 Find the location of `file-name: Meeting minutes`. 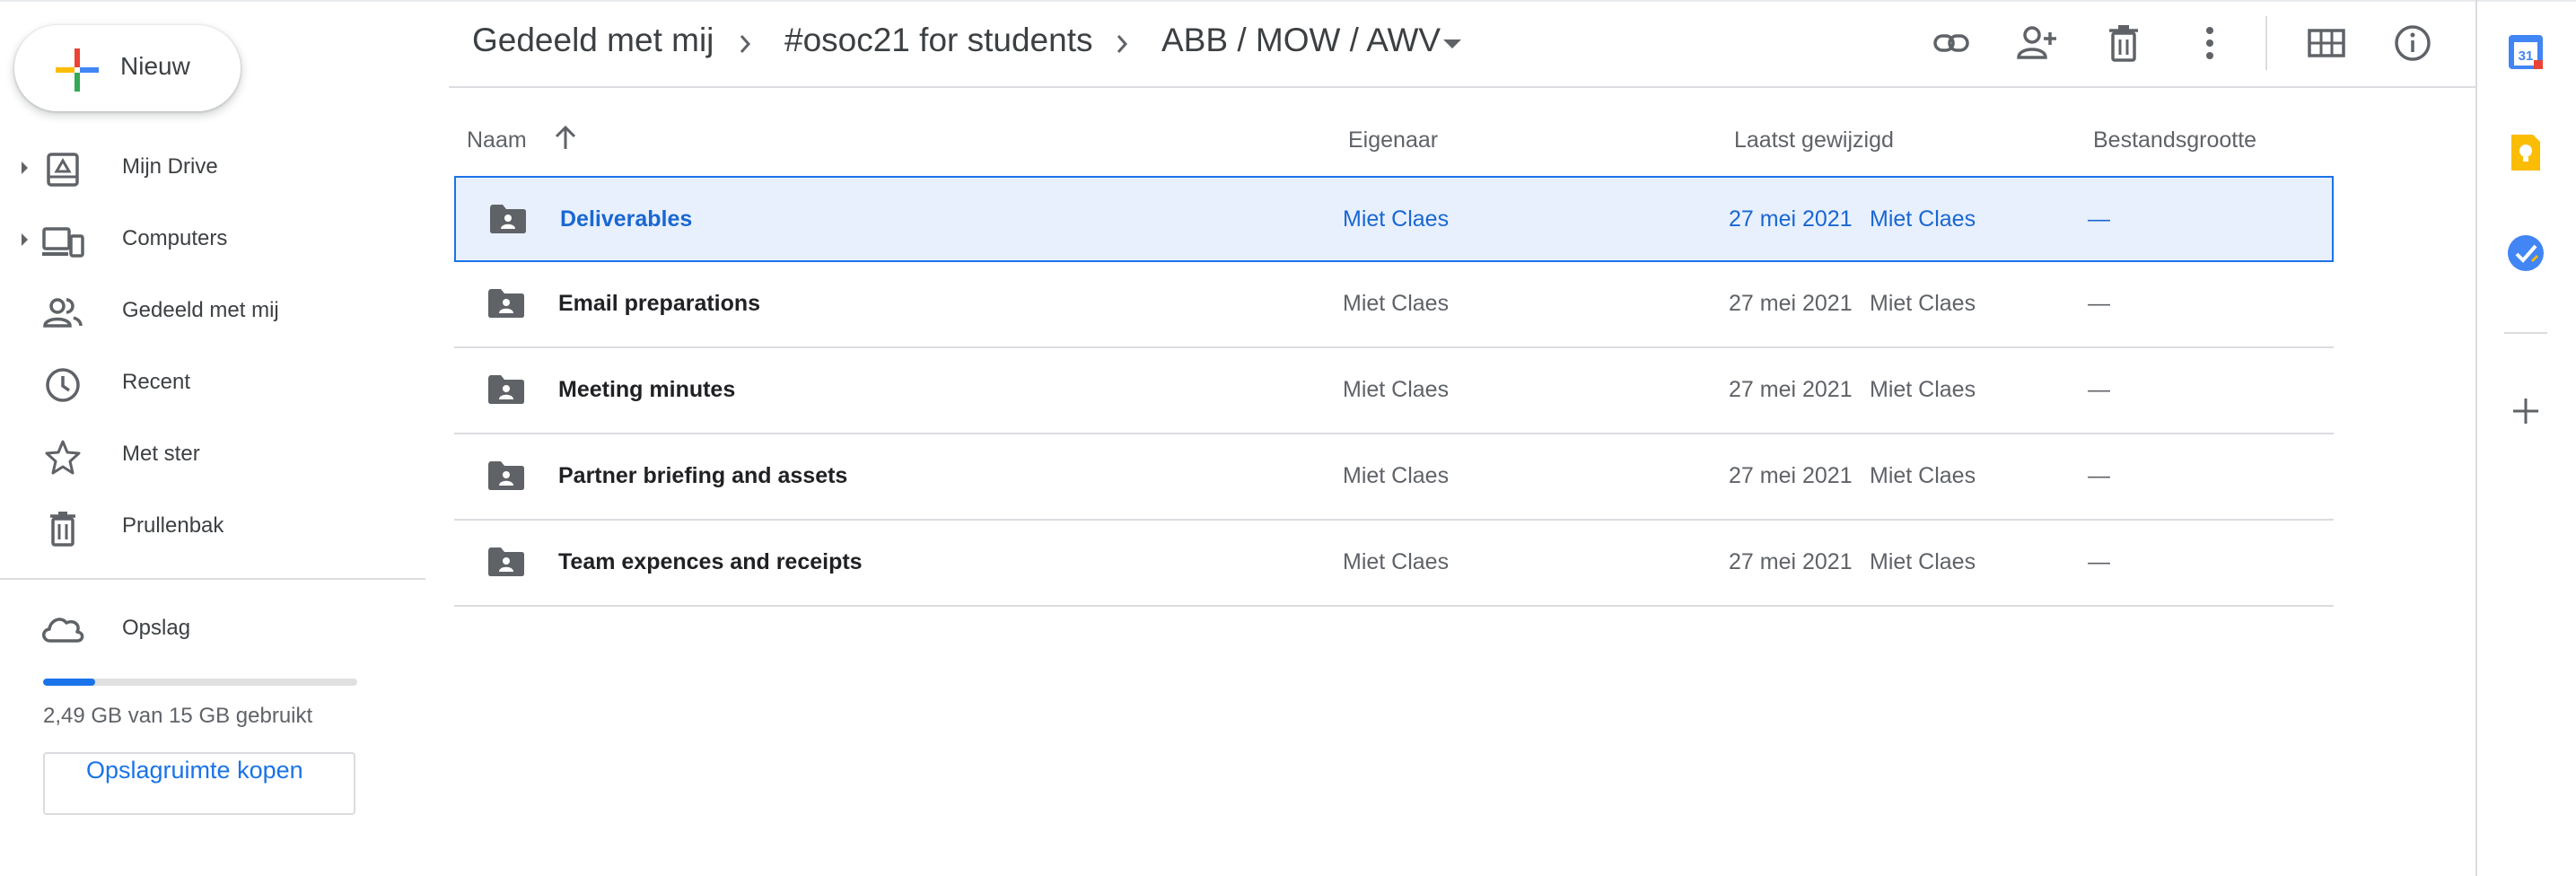

file-name: Meeting minutes is located at coordinates (647, 389).